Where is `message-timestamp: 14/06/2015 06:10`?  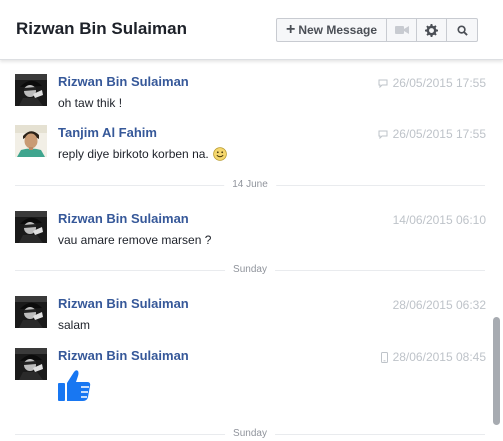 message-timestamp: 14/06/2015 06:10 is located at coordinates (439, 220).